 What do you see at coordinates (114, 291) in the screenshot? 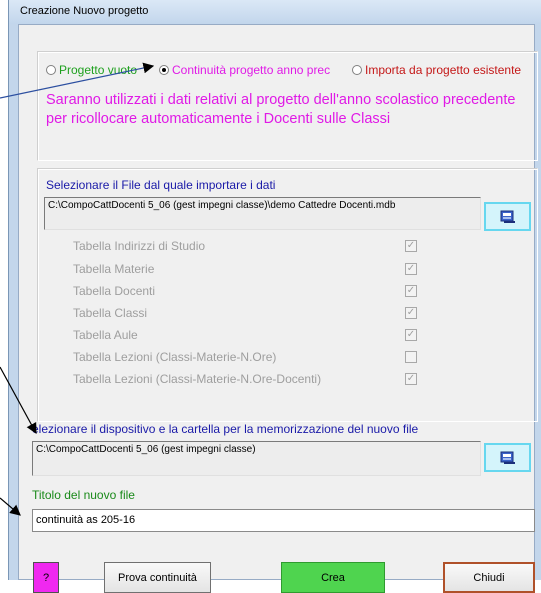
I see `table-item-label: Tabella Docenti` at bounding box center [114, 291].